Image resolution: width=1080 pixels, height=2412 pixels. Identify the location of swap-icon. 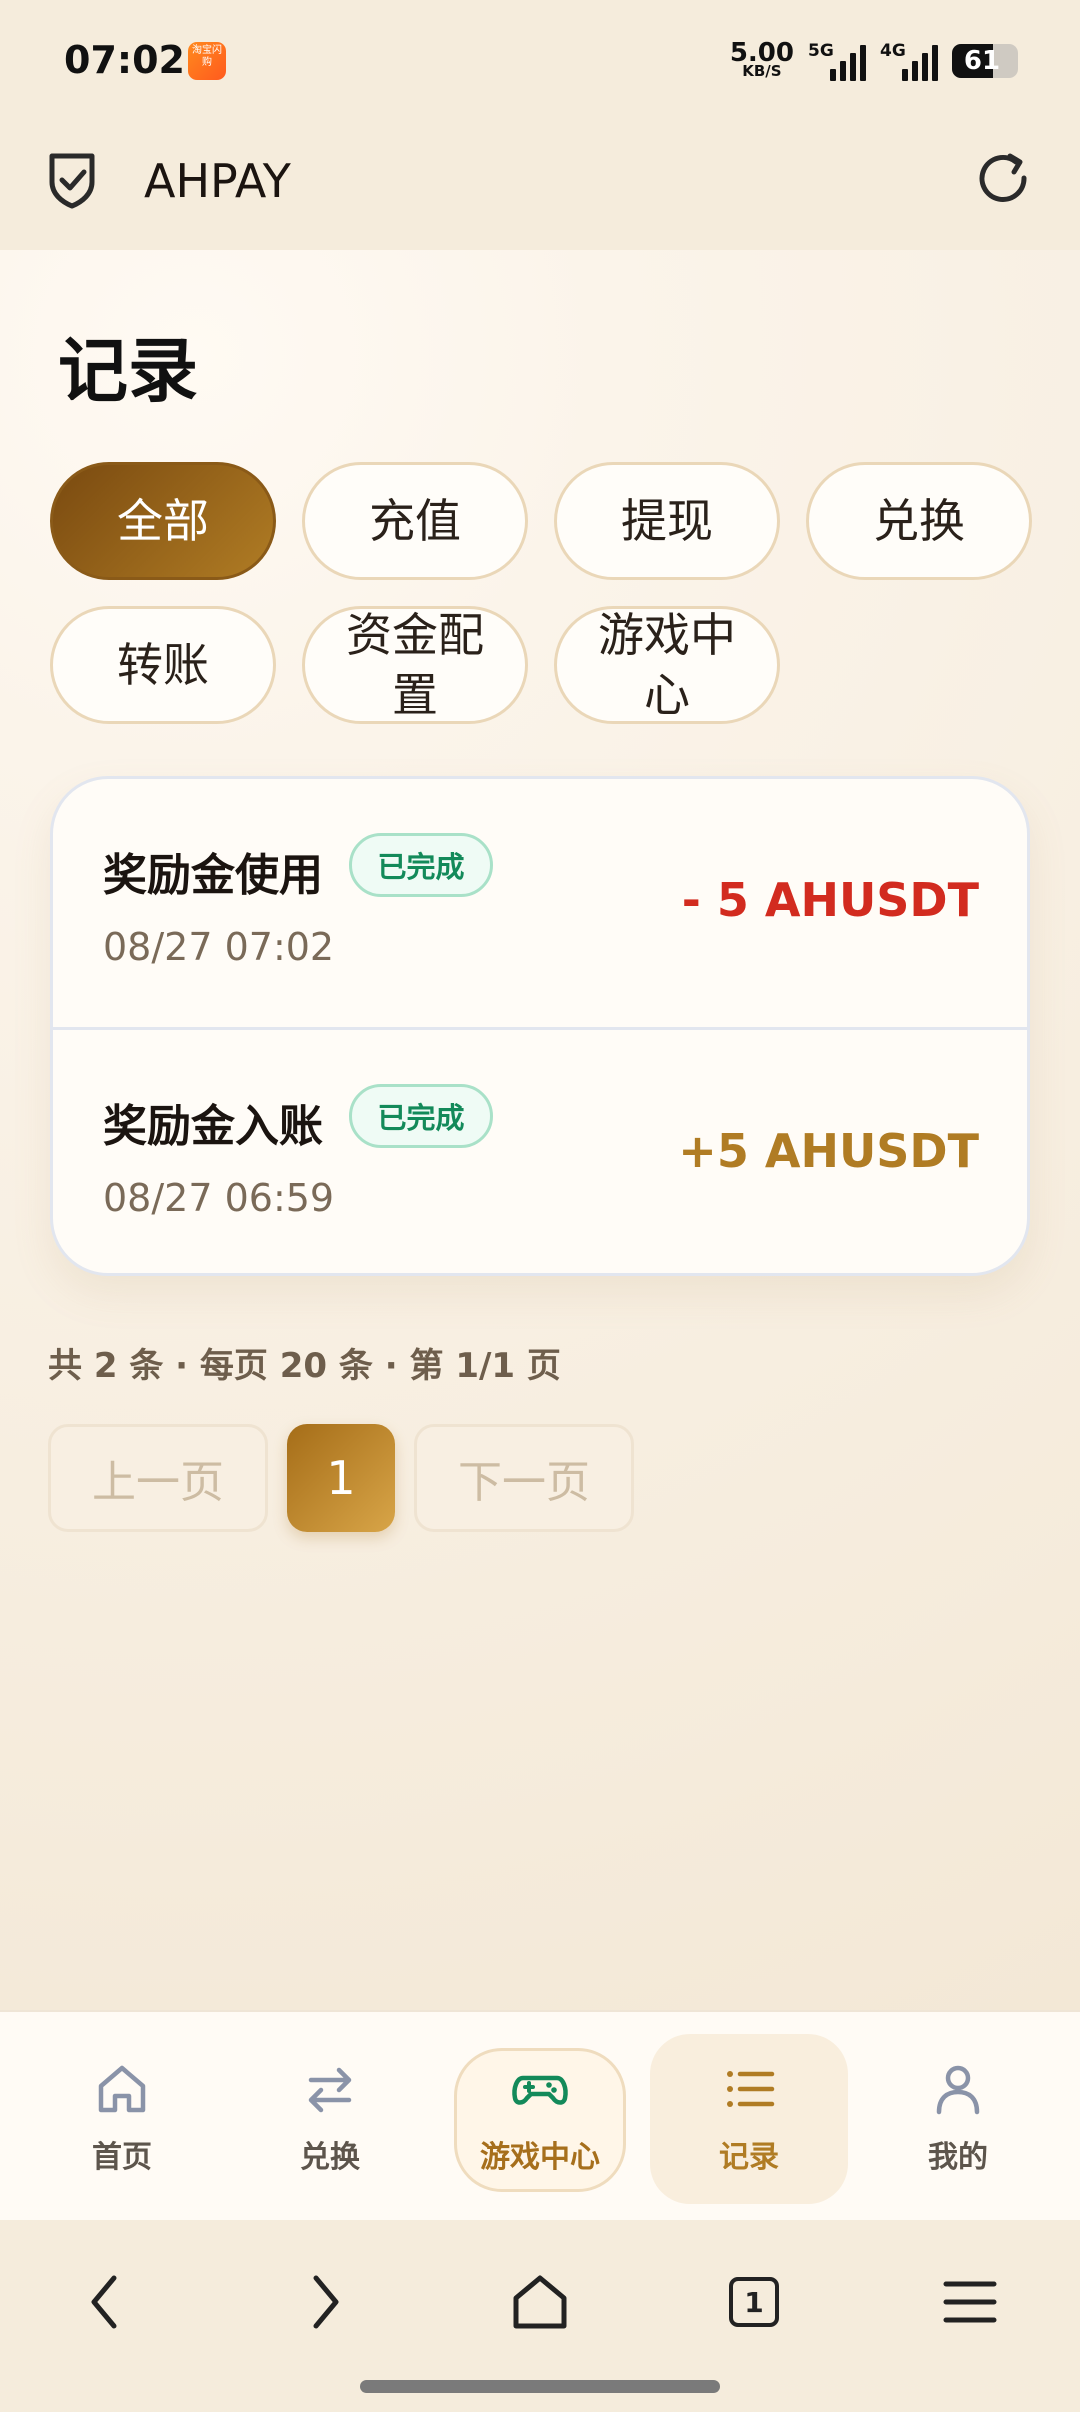
(330, 2090).